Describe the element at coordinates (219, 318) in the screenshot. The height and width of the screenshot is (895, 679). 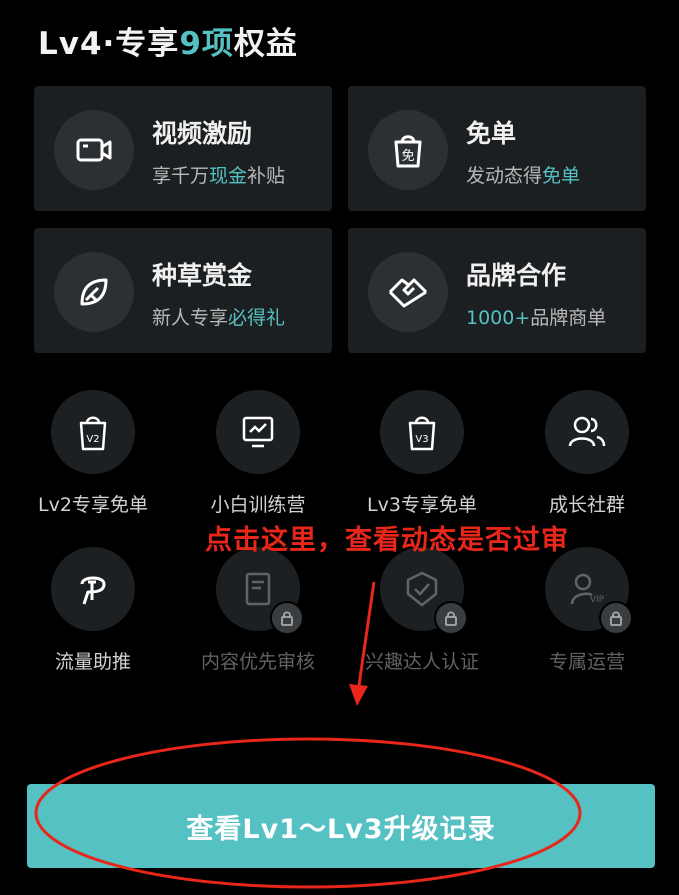
I see `card-desc: 新人专享必得礼` at that location.